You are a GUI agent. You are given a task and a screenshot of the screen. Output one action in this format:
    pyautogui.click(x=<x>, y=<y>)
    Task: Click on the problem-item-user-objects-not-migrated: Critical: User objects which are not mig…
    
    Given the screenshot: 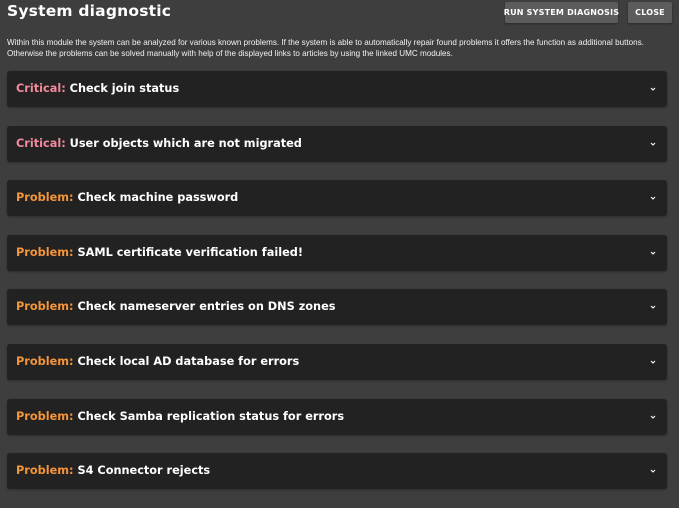 What is the action you would take?
    pyautogui.click(x=337, y=143)
    